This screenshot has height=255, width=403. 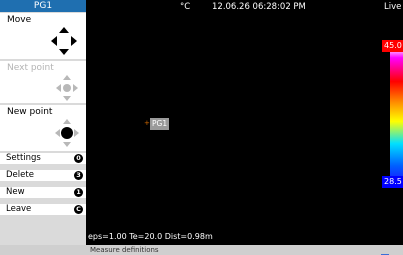 What do you see at coordinates (396, 114) in the screenshot?
I see `color-scale-bar` at bounding box center [396, 114].